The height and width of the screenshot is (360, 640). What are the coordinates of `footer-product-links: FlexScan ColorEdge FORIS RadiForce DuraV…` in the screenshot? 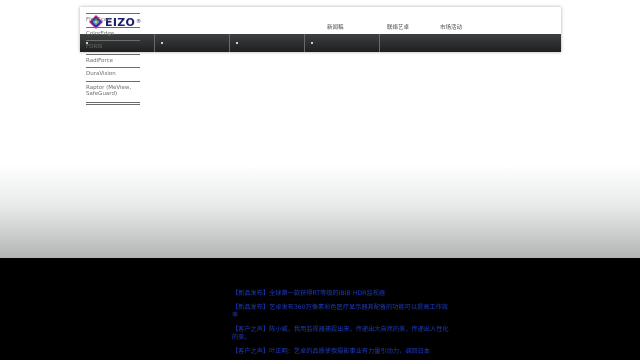 It's located at (113, 59).